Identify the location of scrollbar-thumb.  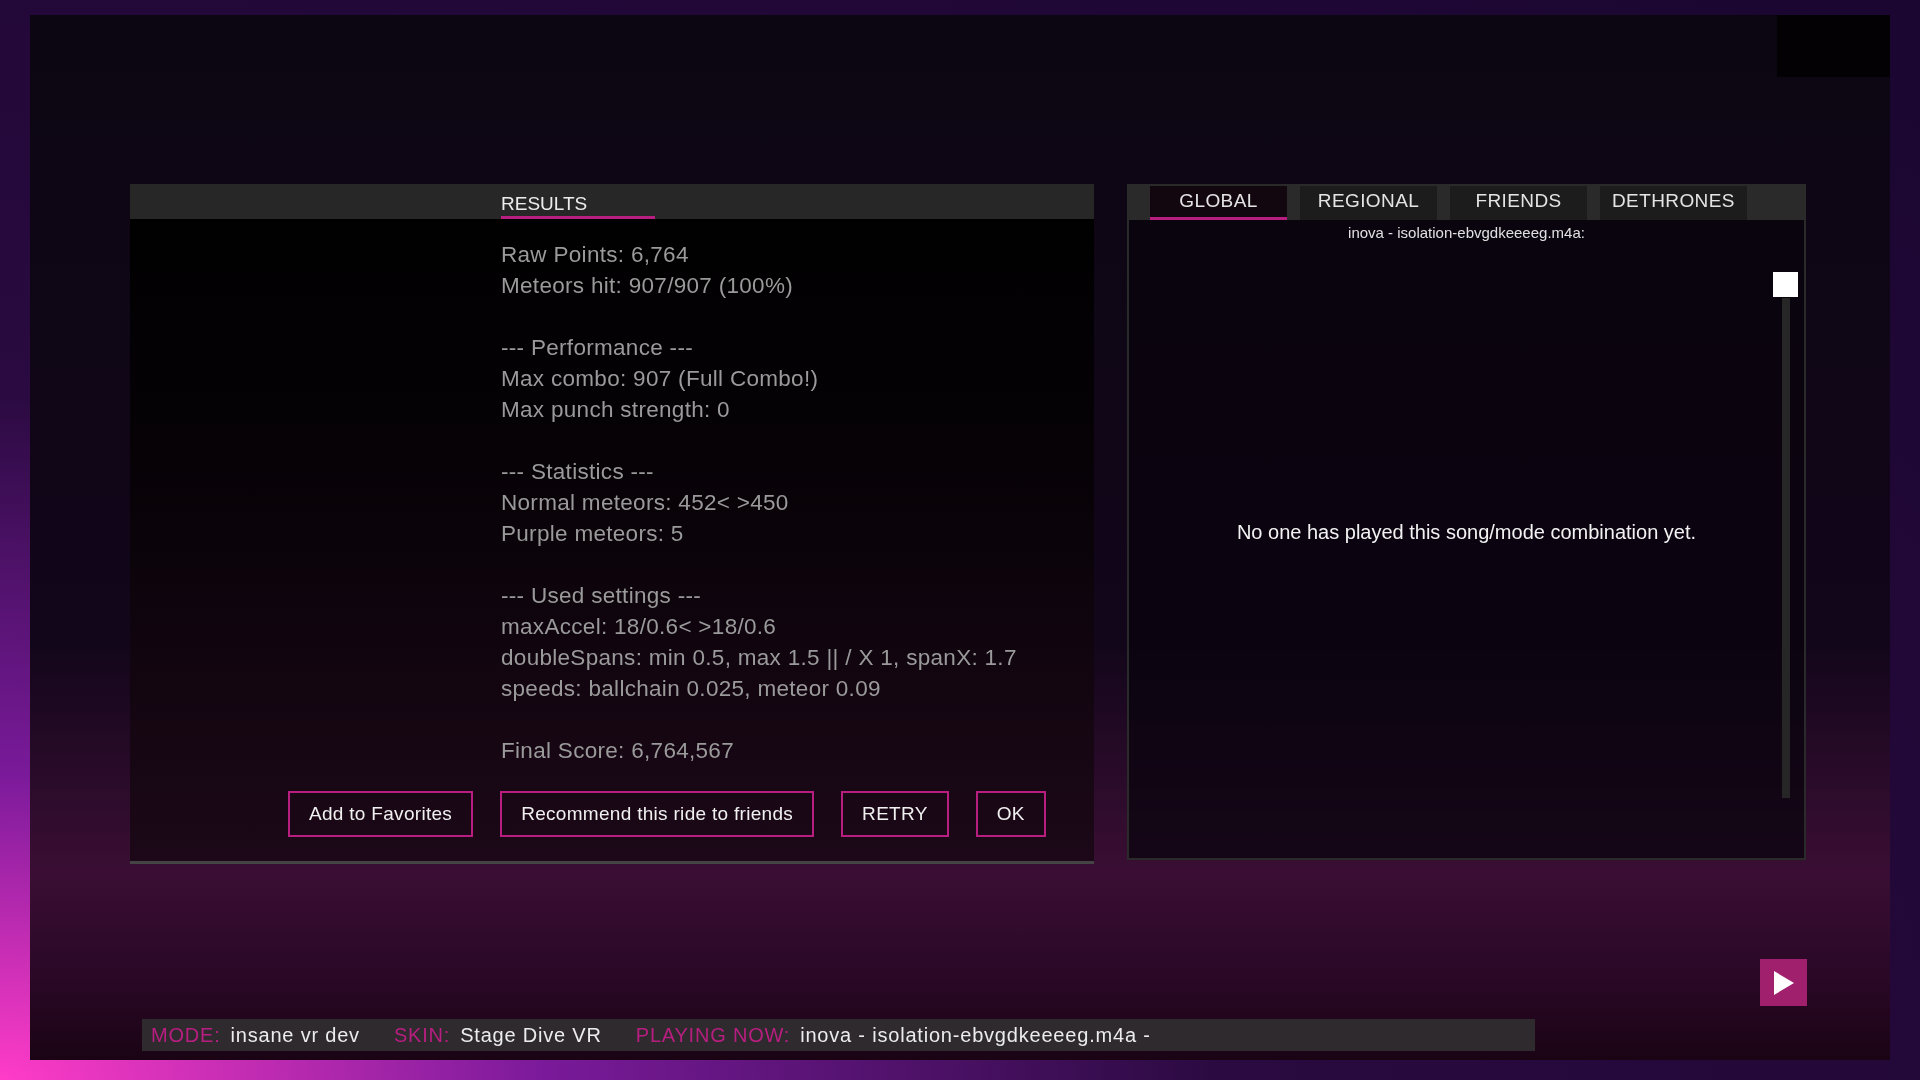
(1785, 284).